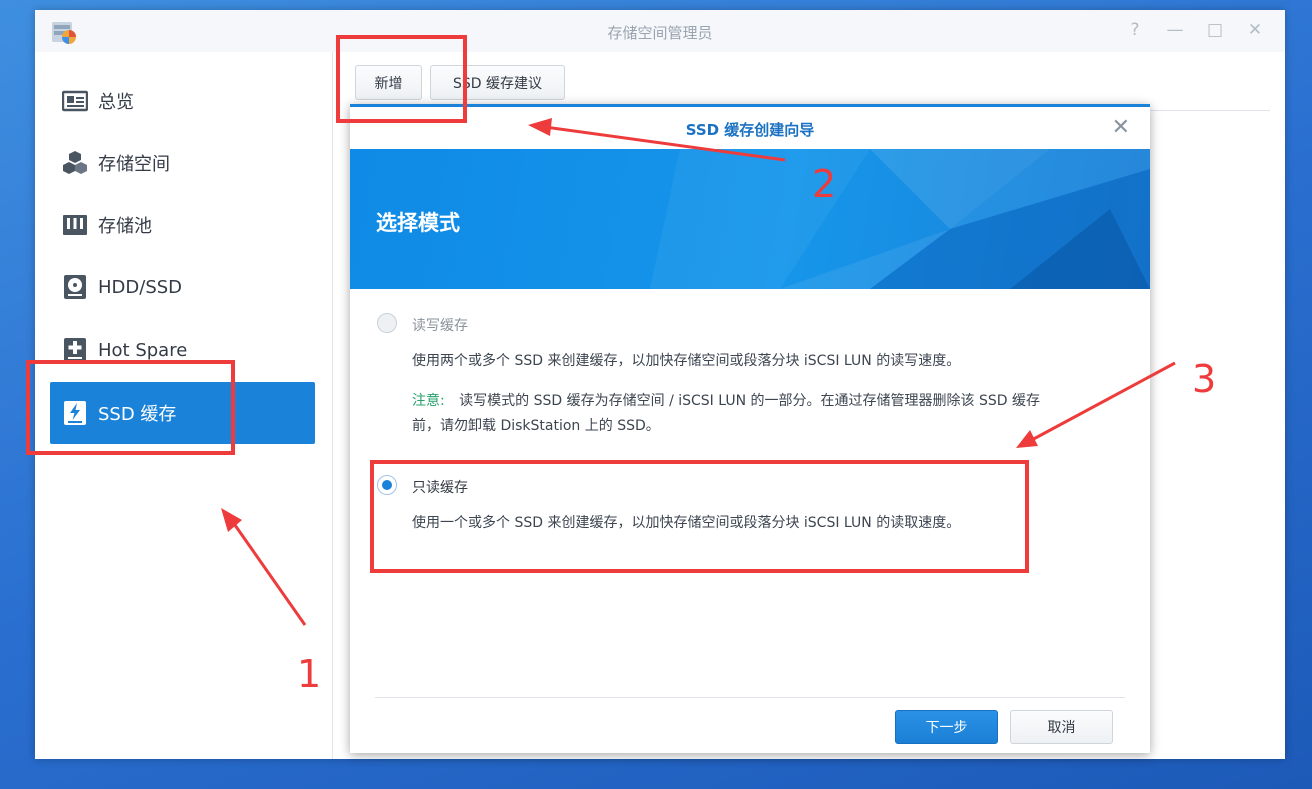  What do you see at coordinates (824, 184) in the screenshot?
I see `annotation-number-2: 2` at bounding box center [824, 184].